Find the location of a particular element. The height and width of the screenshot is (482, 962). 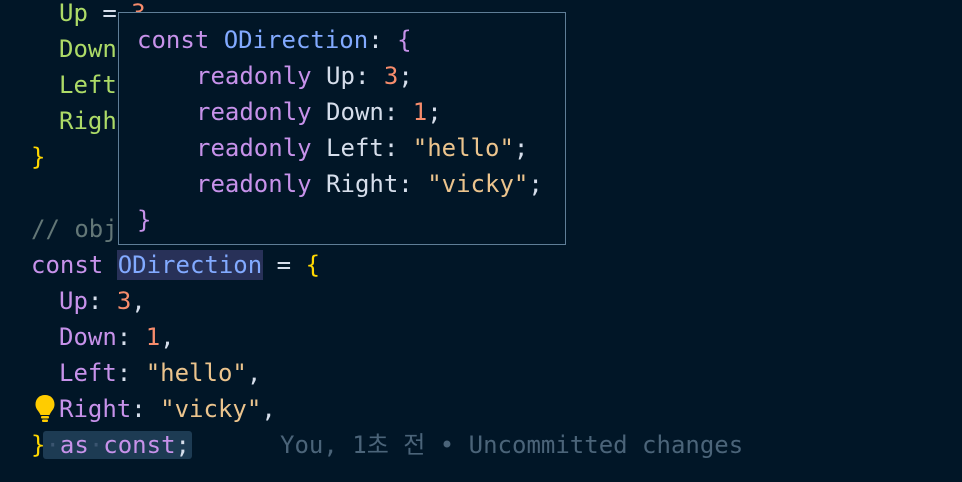

variable-name-highlighted: ODirection is located at coordinates (190, 265).